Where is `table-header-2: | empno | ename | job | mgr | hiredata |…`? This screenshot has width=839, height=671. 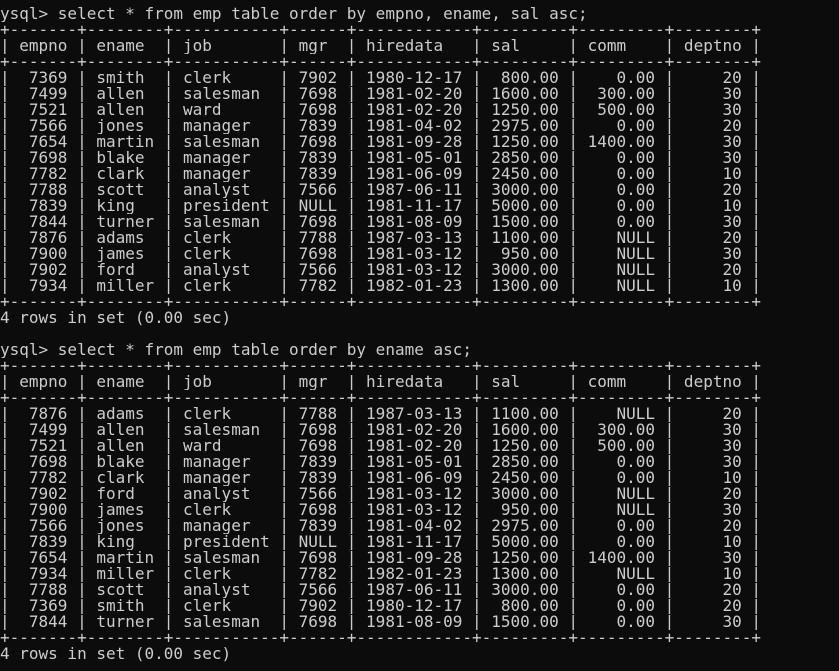 table-header-2: | empno | ename | job | mgr | hiredata |… is located at coordinates (380, 382).